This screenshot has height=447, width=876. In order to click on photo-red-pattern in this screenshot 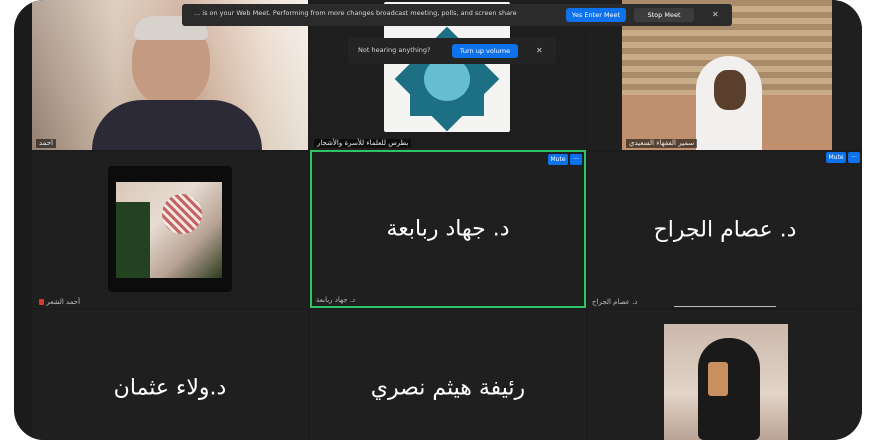, I will do `click(182, 214)`.